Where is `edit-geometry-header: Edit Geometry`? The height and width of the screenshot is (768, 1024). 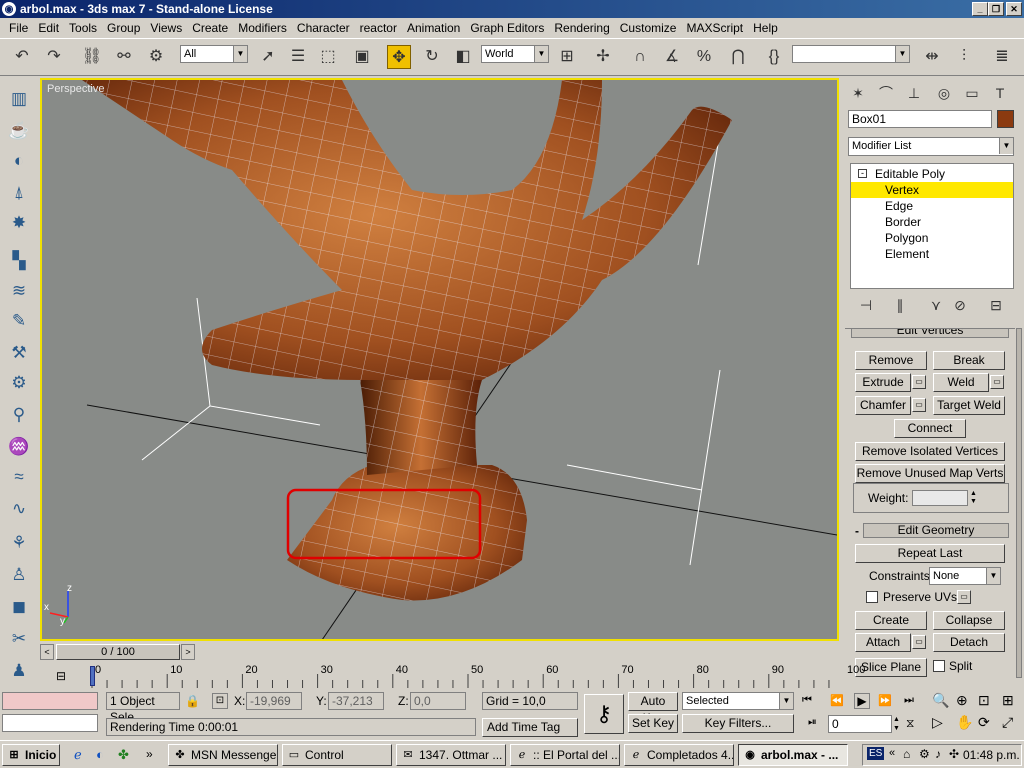 edit-geometry-header: Edit Geometry is located at coordinates (936, 530).